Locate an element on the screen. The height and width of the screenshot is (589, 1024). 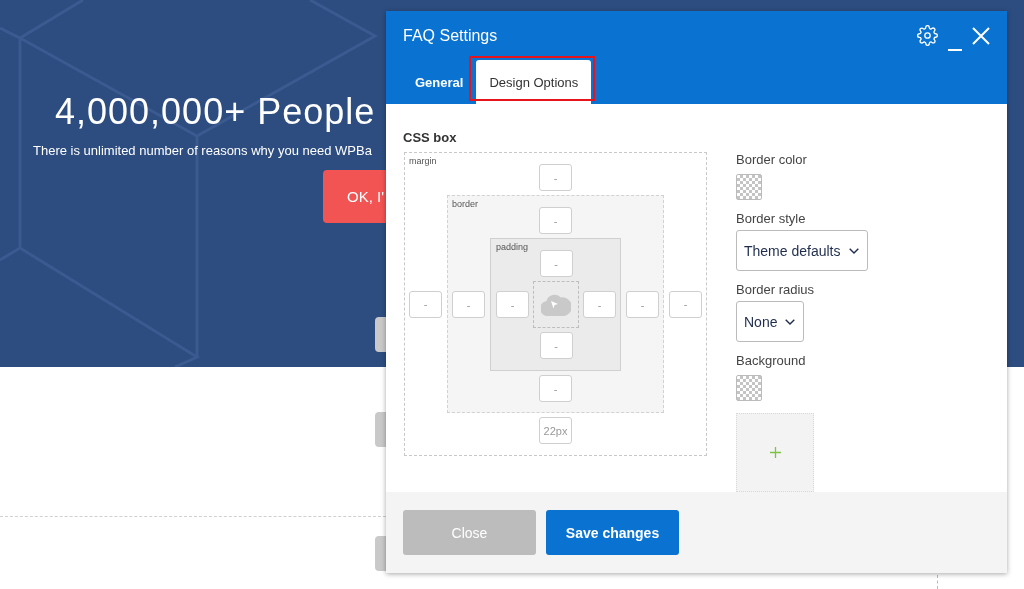
dialog-title: FAQ Settings is located at coordinates (451, 35).